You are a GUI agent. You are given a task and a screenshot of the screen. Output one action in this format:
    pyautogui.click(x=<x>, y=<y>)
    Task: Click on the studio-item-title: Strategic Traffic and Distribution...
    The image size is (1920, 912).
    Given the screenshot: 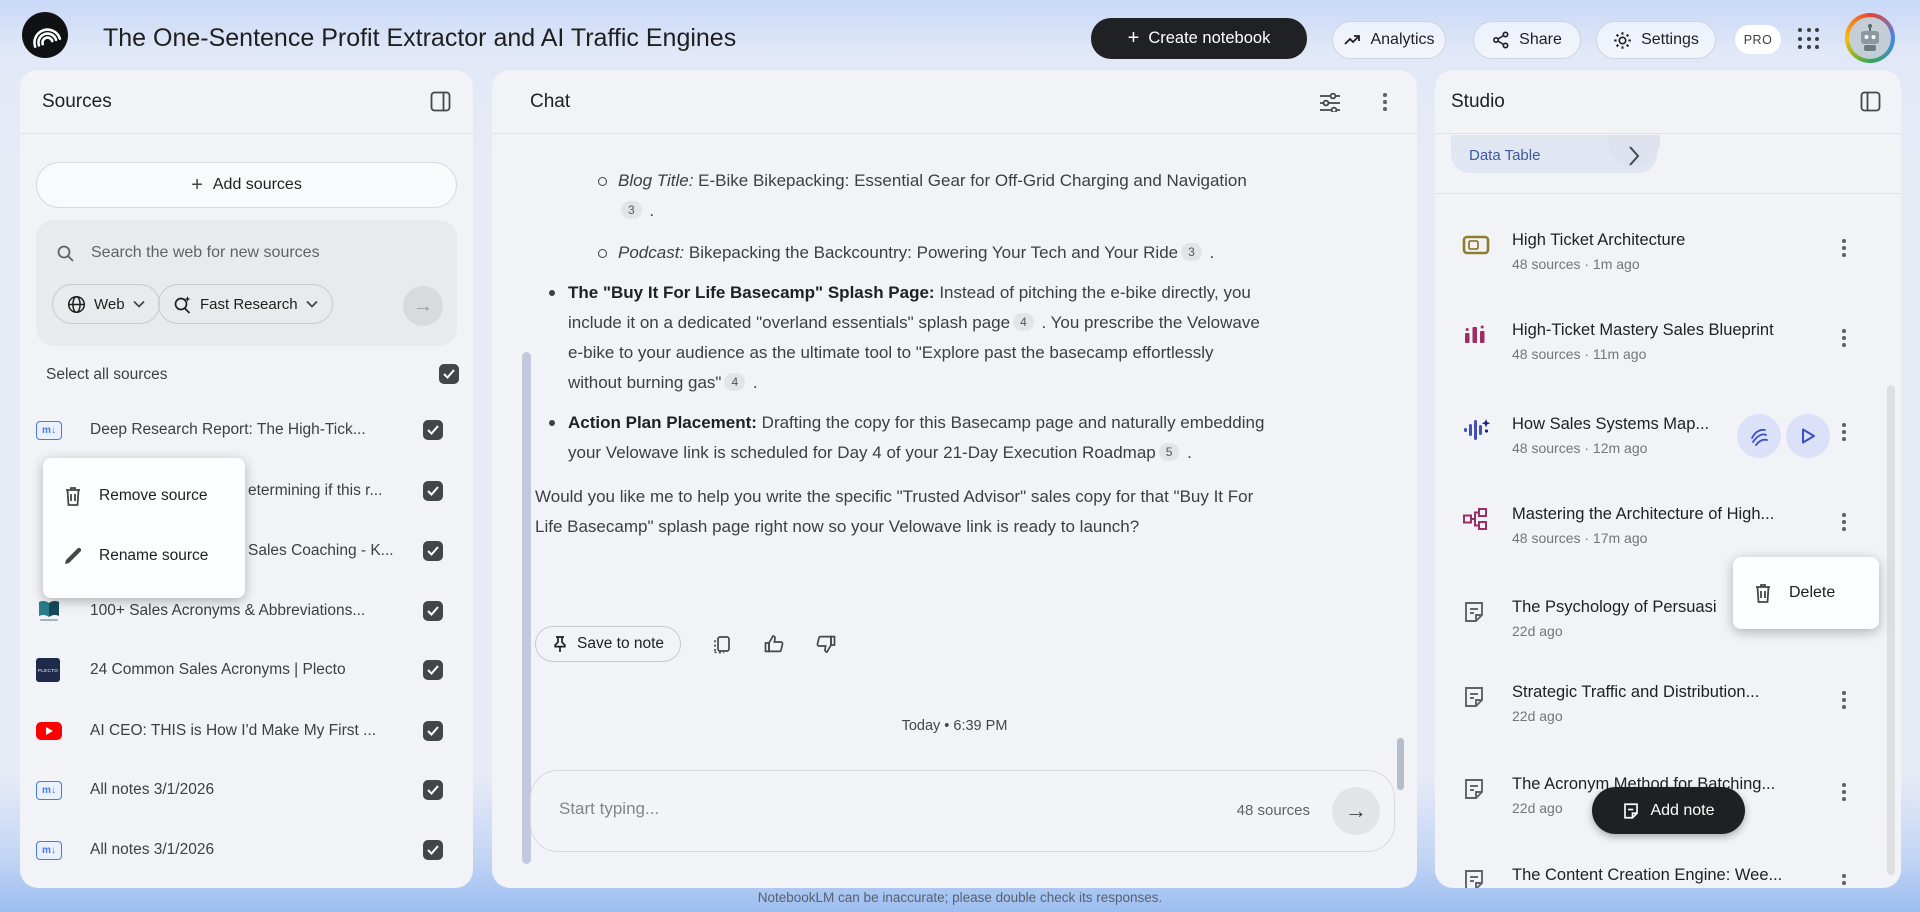 What is the action you would take?
    pyautogui.click(x=1636, y=692)
    